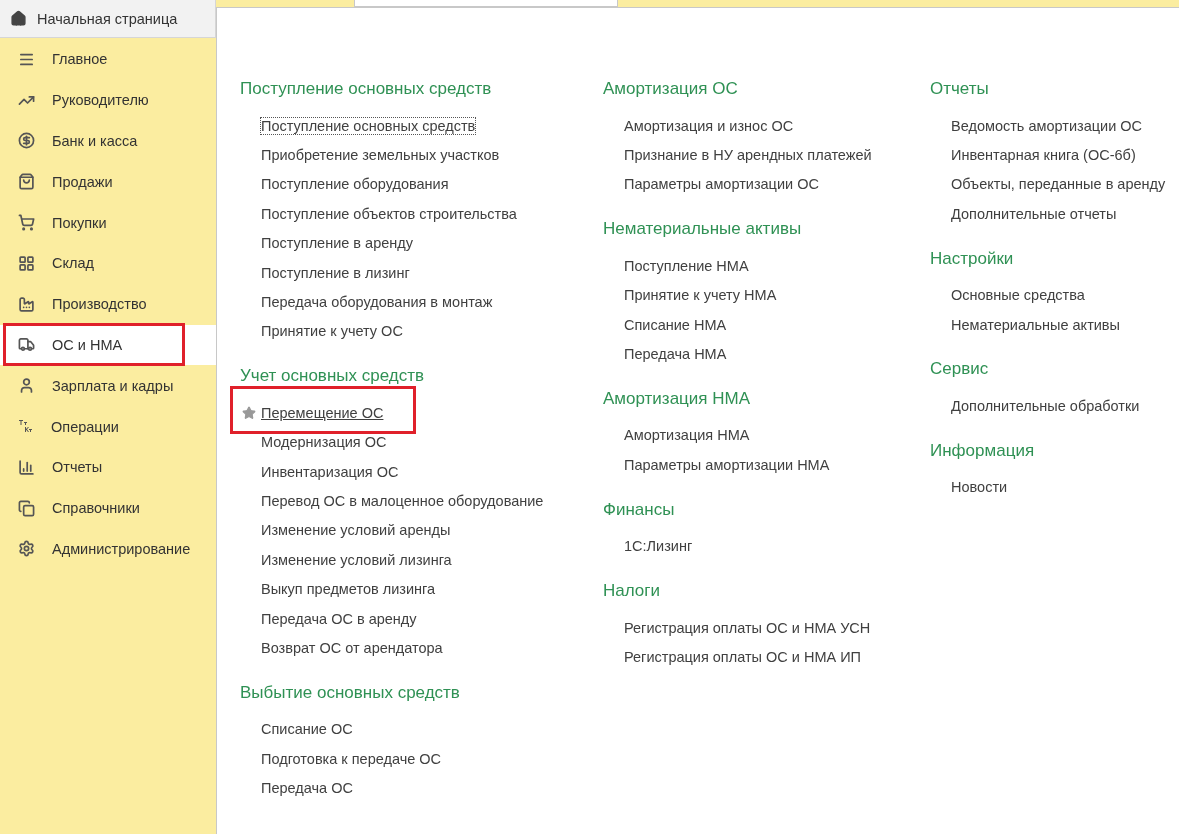 This screenshot has width=1179, height=834. What do you see at coordinates (26, 549) in the screenshot?
I see `gear-icon` at bounding box center [26, 549].